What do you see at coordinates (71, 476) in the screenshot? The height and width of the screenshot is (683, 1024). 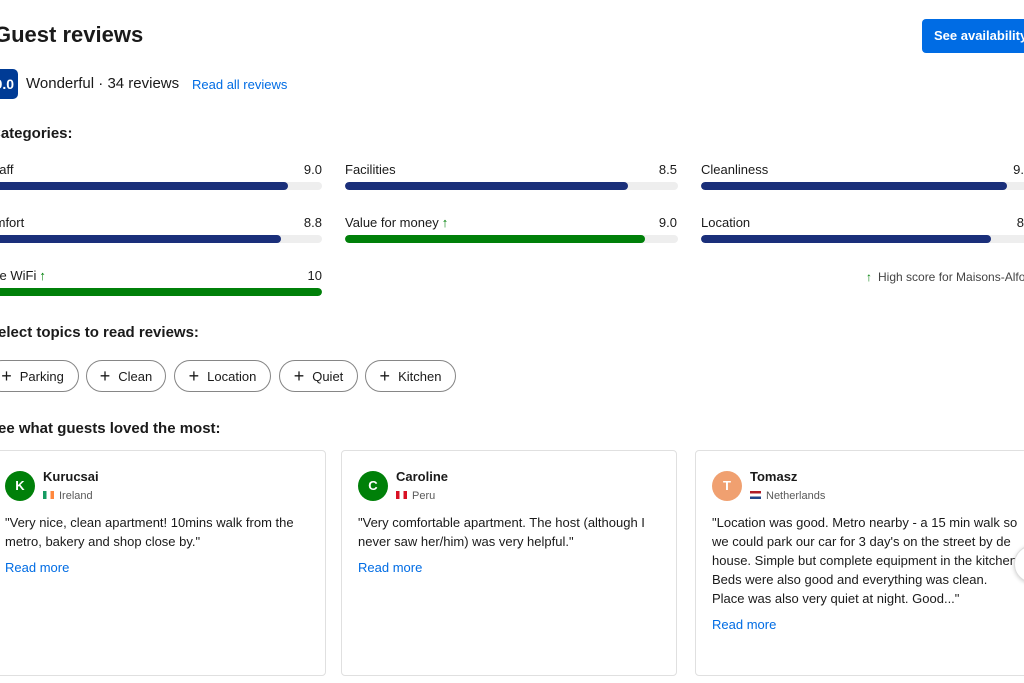 I see `reviewer-name: Kurucsai` at bounding box center [71, 476].